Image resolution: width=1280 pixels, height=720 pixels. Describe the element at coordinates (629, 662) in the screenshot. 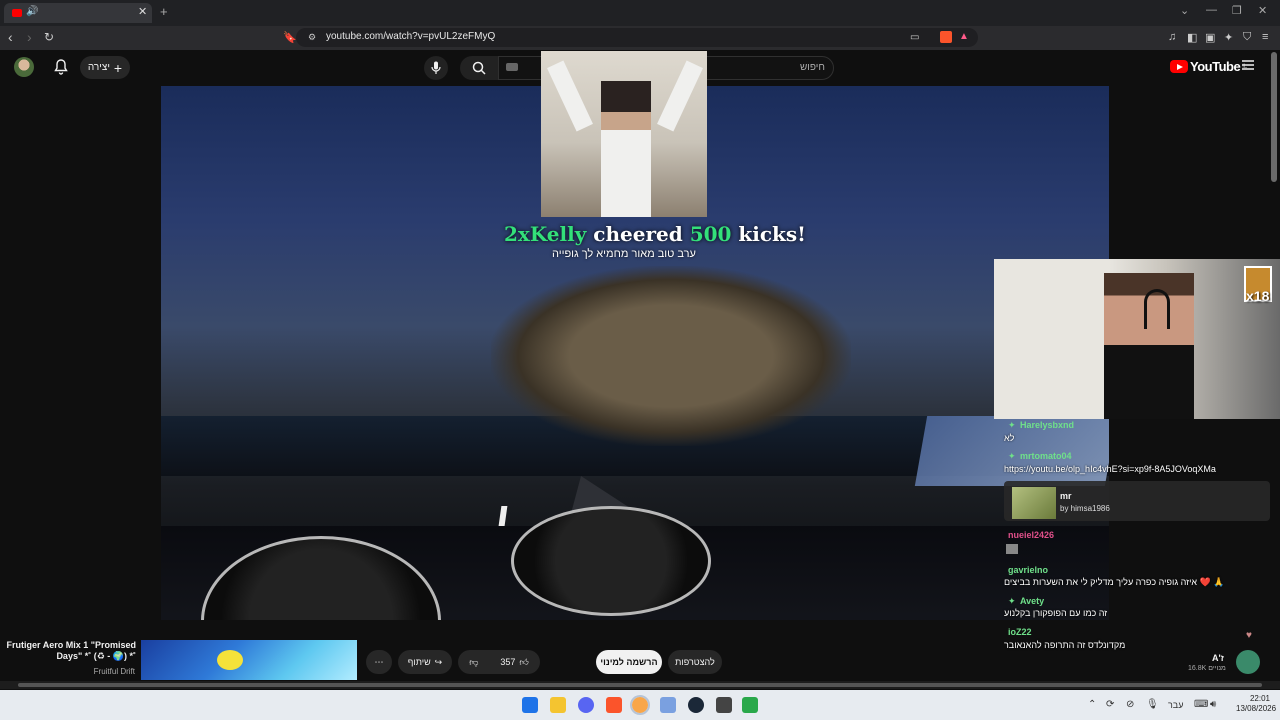

I see `subscribe-button: הרשמה למינוי` at that location.